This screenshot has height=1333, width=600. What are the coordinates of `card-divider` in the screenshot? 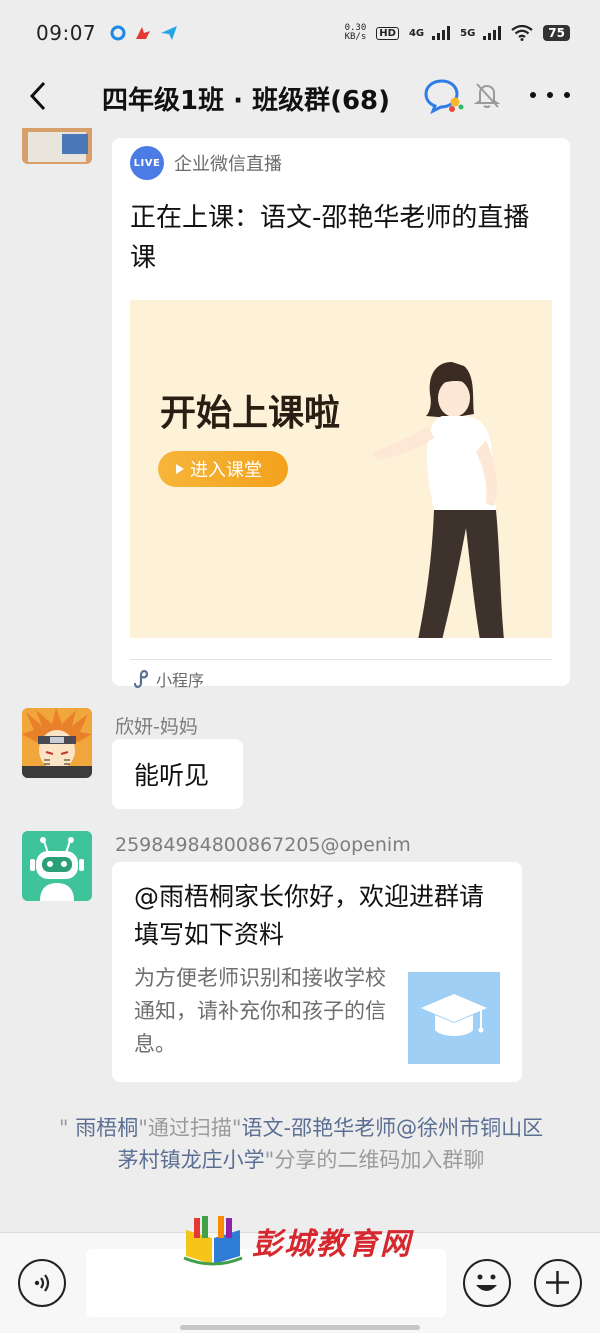 It's located at (341, 659).